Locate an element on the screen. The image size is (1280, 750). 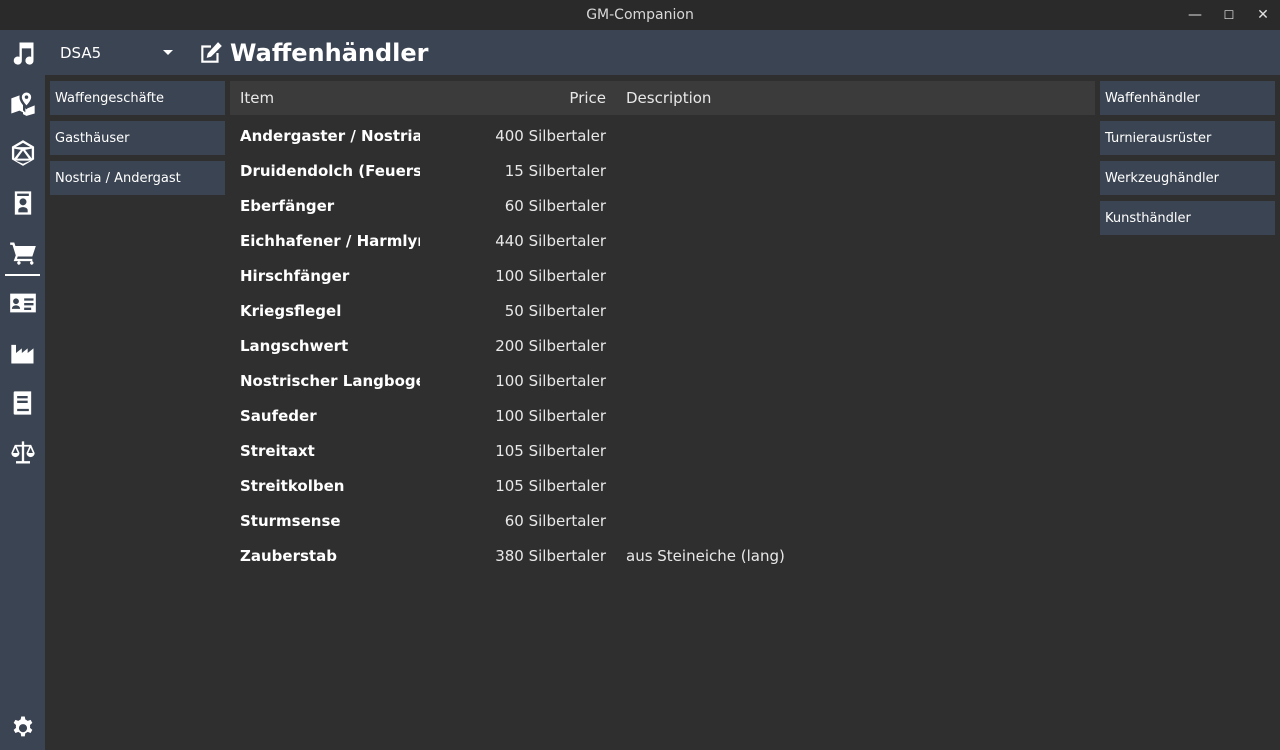
table-row: Nostrischer Langbogen 100 Silbertaler is located at coordinates (662, 380).